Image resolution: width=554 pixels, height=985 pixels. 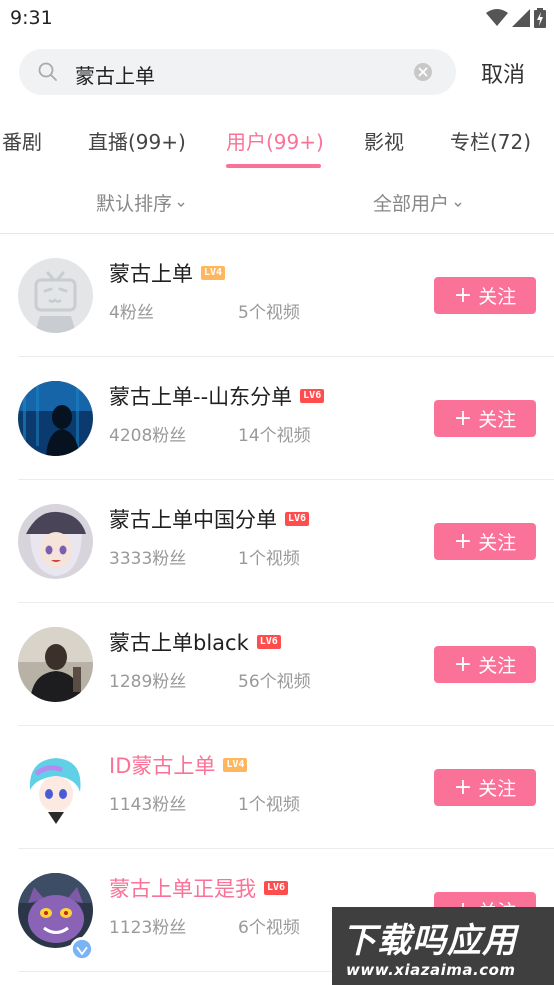 What do you see at coordinates (277, 19) in the screenshot?
I see `status-bar: 9:31` at bounding box center [277, 19].